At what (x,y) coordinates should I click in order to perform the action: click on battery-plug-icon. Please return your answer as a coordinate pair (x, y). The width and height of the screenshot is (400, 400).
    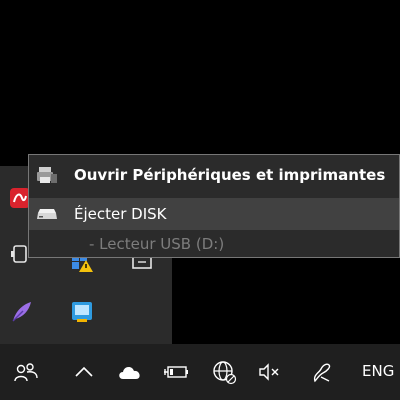
    Looking at the image, I should click on (176, 372).